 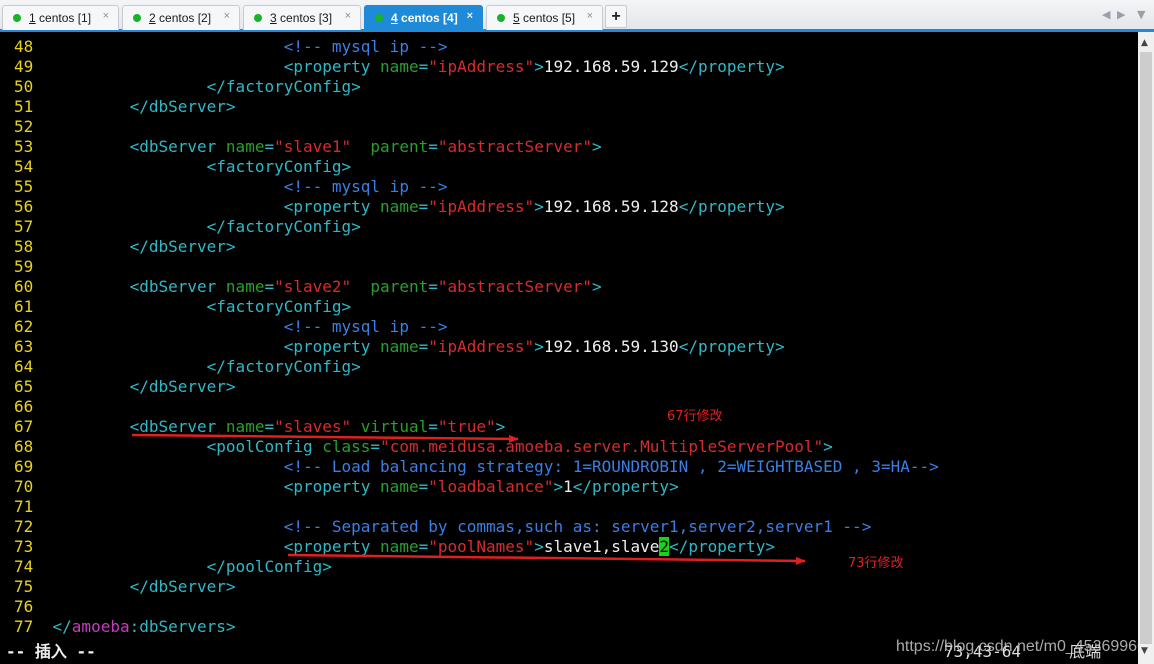 What do you see at coordinates (544, 17) in the screenshot?
I see `tab-centos-5: 5 centos [5] ×` at bounding box center [544, 17].